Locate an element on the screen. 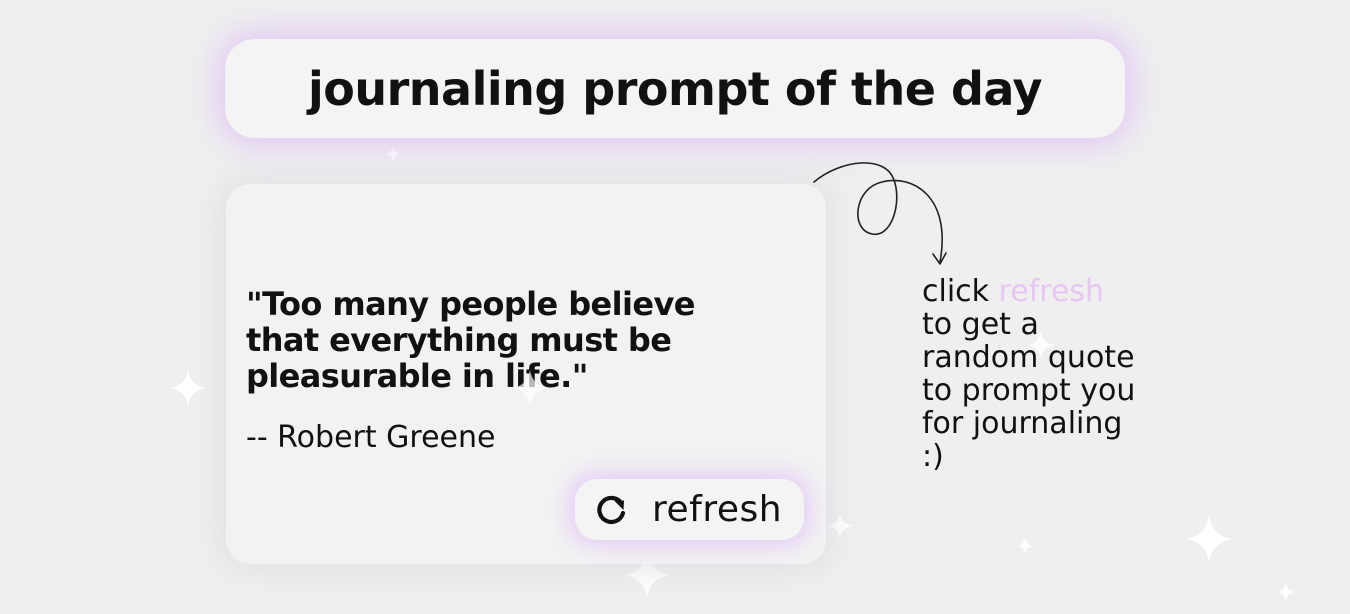 Image resolution: width=1350 pixels, height=614 pixels. curly-arrow-icon is located at coordinates (880, 213).